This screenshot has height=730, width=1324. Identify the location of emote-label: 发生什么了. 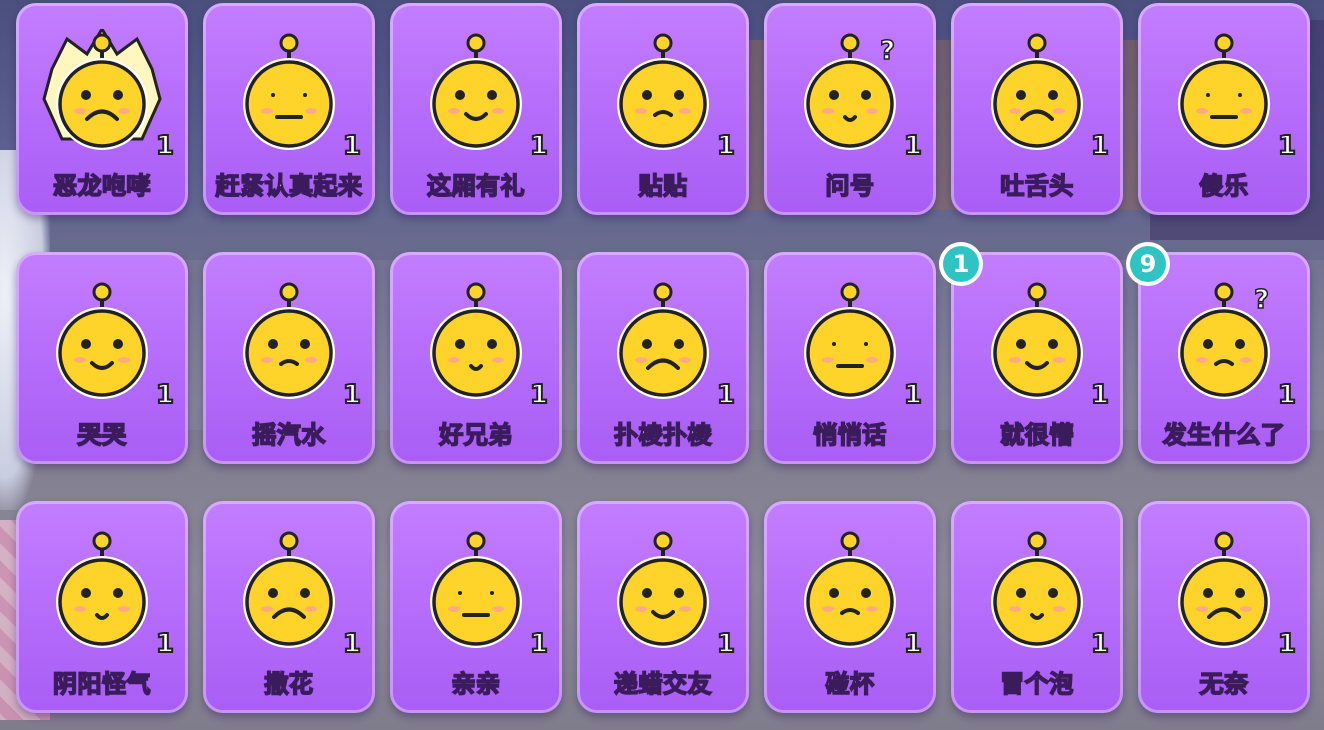
(1224, 435).